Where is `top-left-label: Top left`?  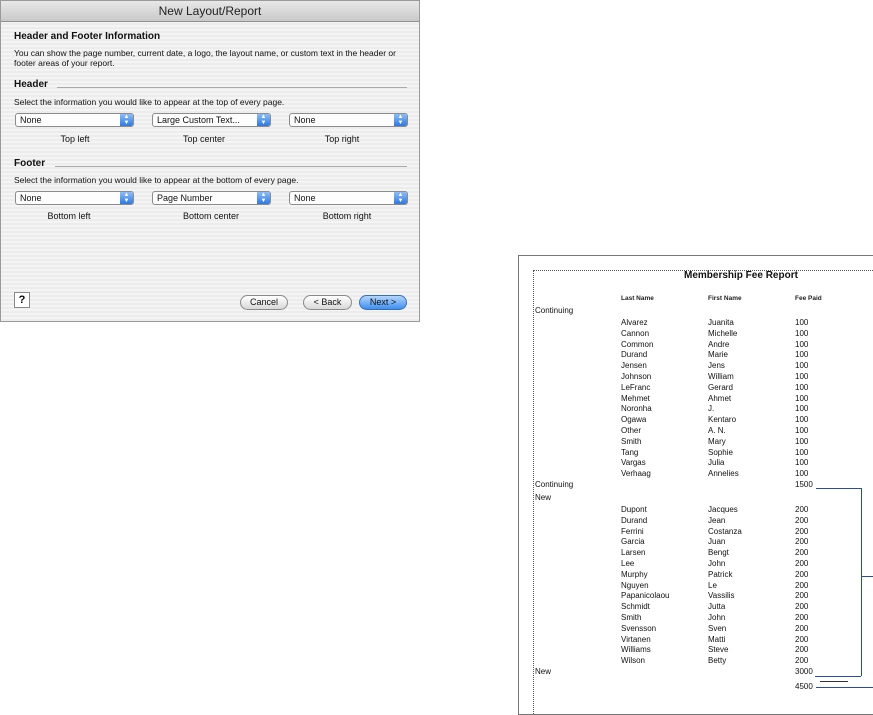 top-left-label: Top left is located at coordinates (75, 139).